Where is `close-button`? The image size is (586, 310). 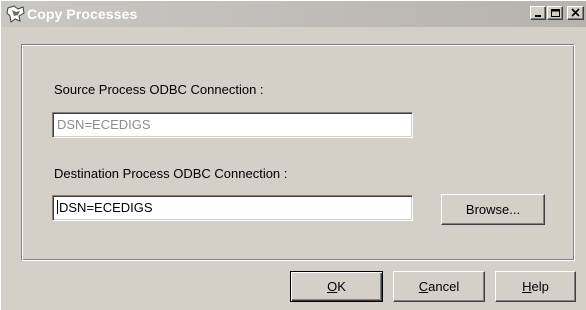
close-button is located at coordinates (575, 13).